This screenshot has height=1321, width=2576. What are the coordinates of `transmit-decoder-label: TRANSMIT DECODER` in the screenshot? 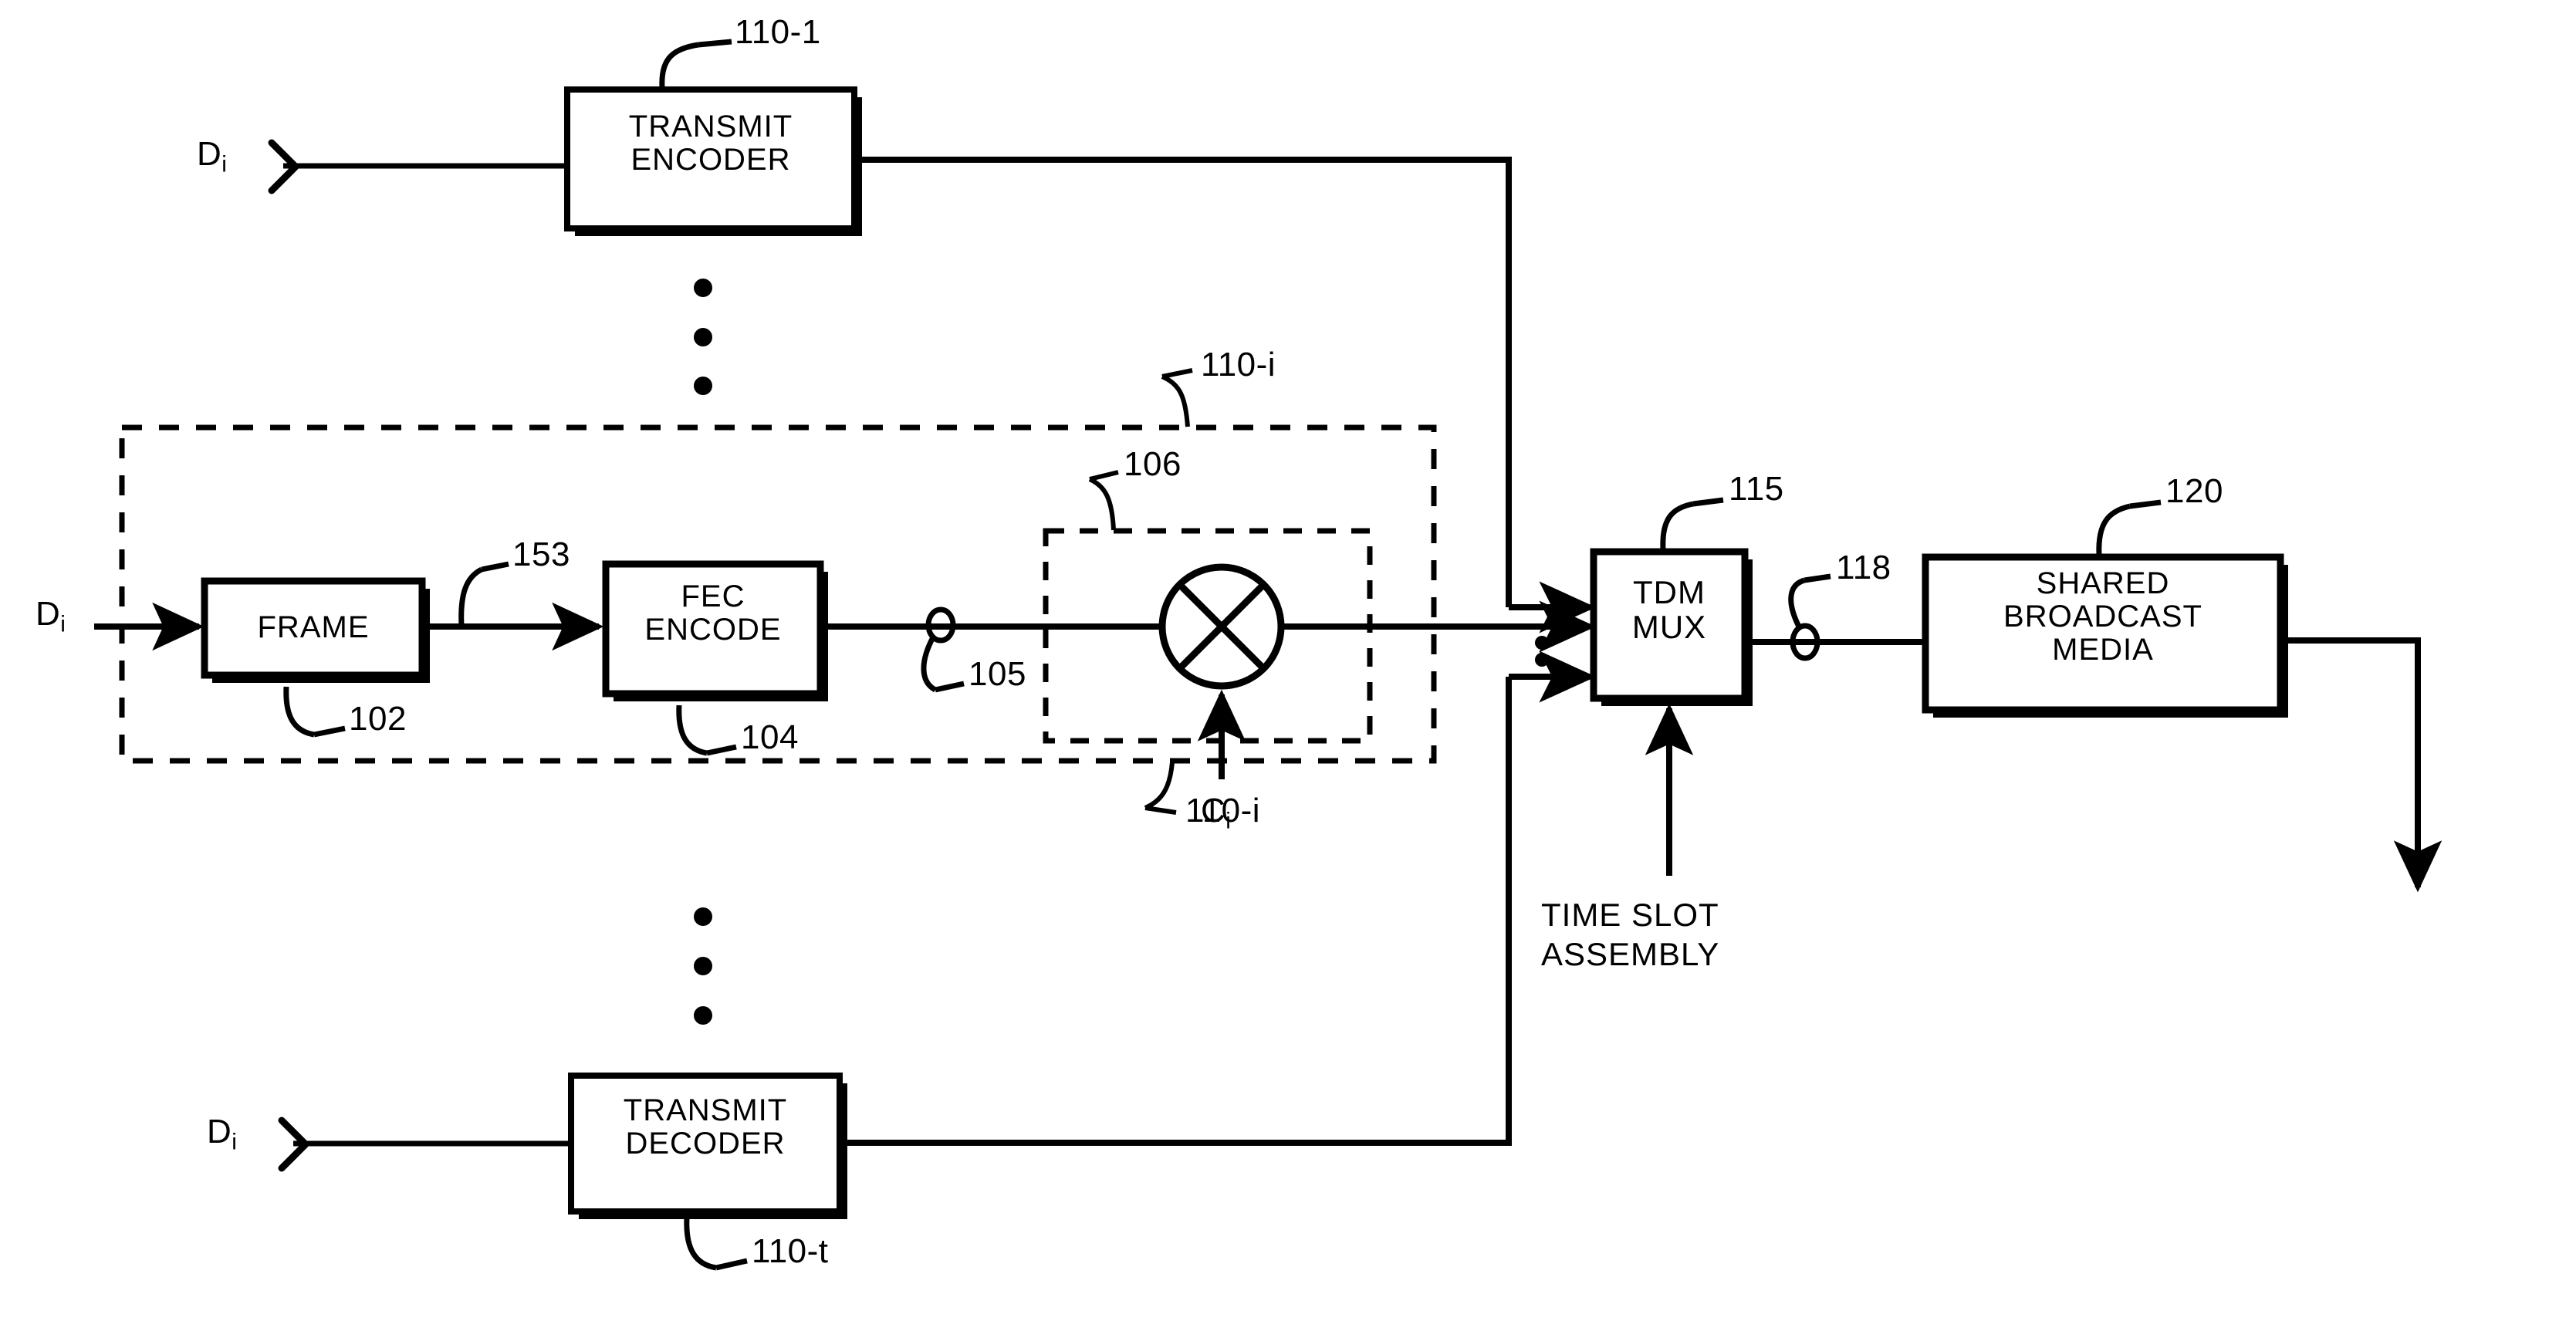 It's located at (705, 1127).